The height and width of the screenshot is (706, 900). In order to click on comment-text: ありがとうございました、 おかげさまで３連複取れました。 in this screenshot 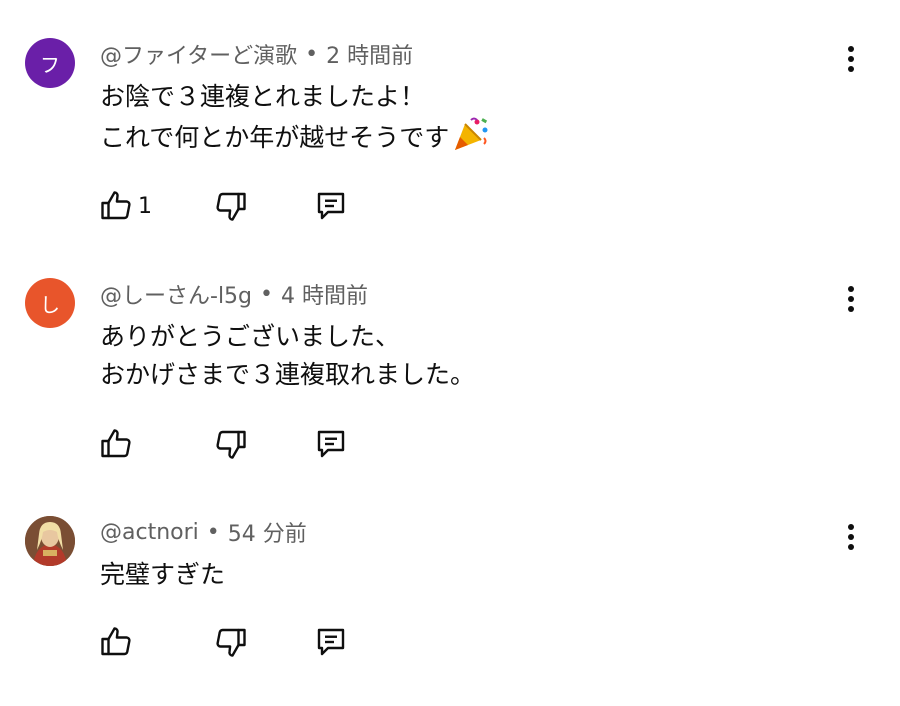, I will do `click(287, 356)`.